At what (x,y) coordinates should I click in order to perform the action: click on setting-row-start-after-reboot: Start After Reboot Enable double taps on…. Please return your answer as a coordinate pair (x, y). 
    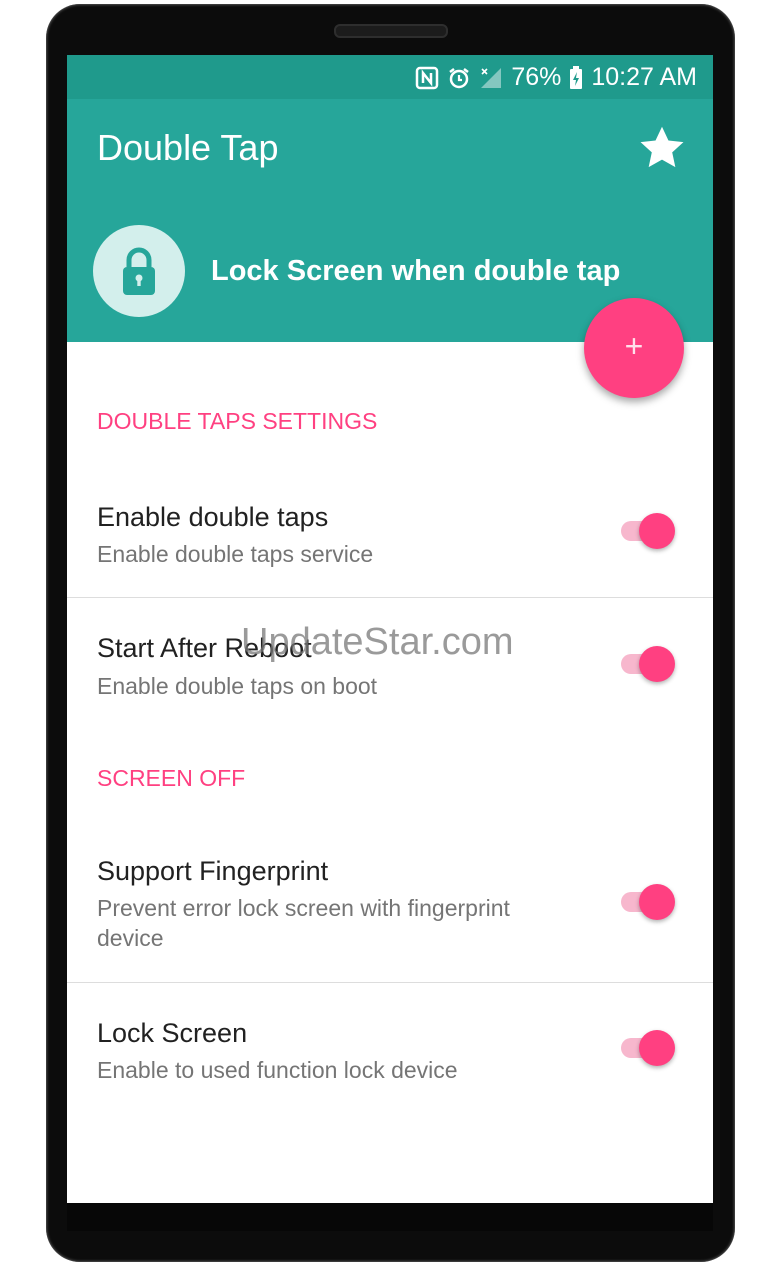
    Looking at the image, I should click on (390, 663).